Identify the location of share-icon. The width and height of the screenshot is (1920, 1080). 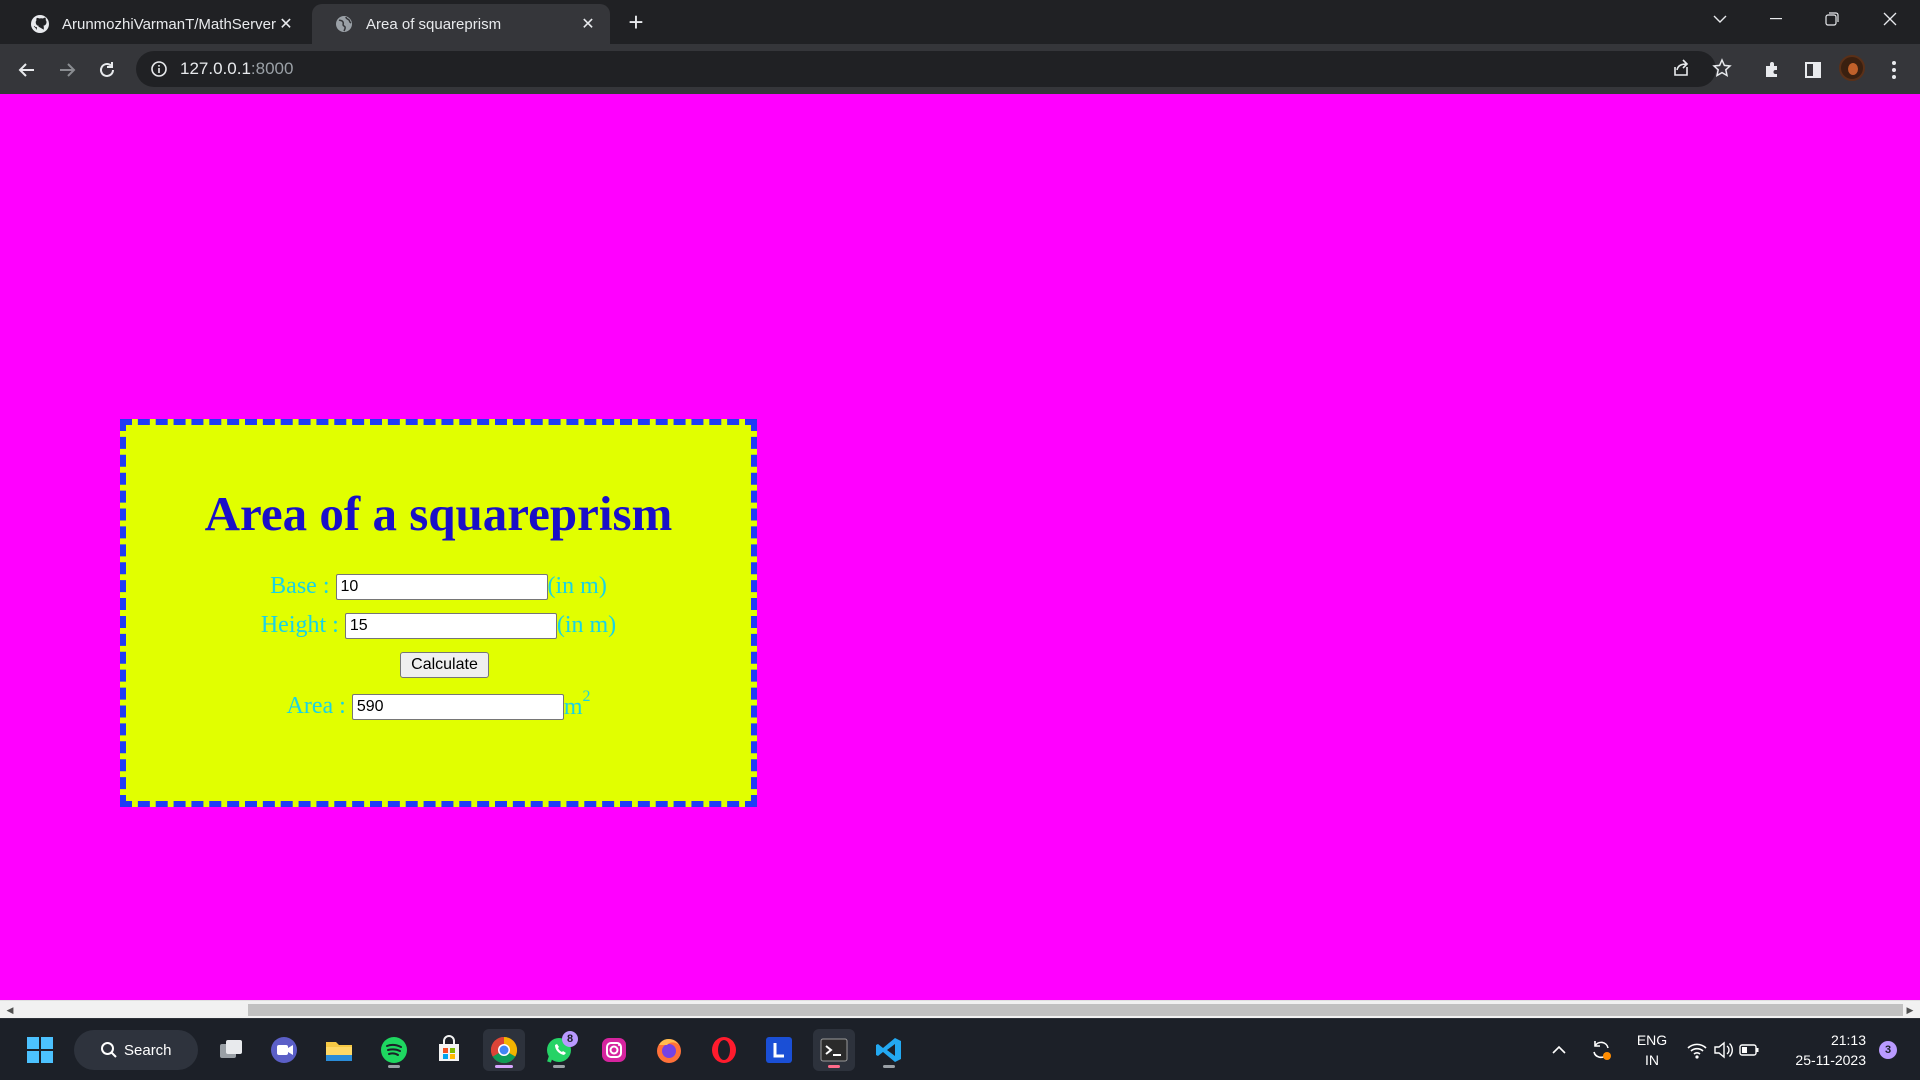
(1681, 68).